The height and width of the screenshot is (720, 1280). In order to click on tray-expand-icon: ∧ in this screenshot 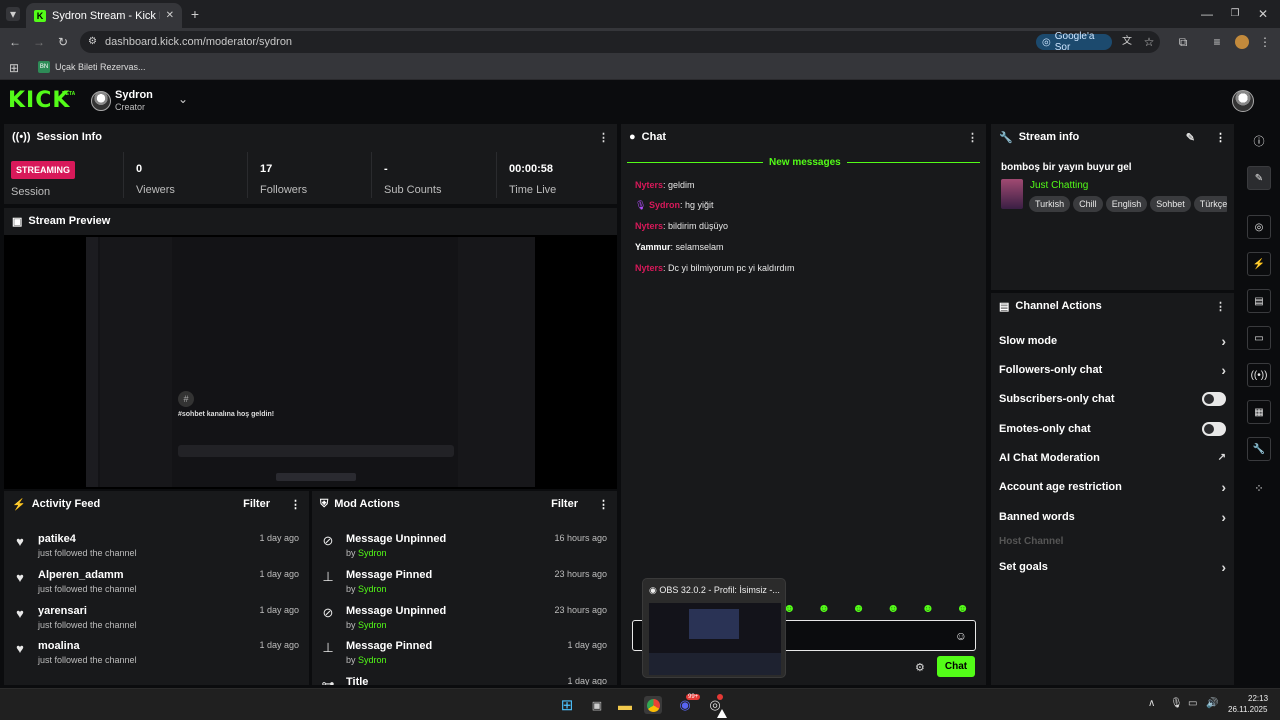, I will do `click(1151, 703)`.